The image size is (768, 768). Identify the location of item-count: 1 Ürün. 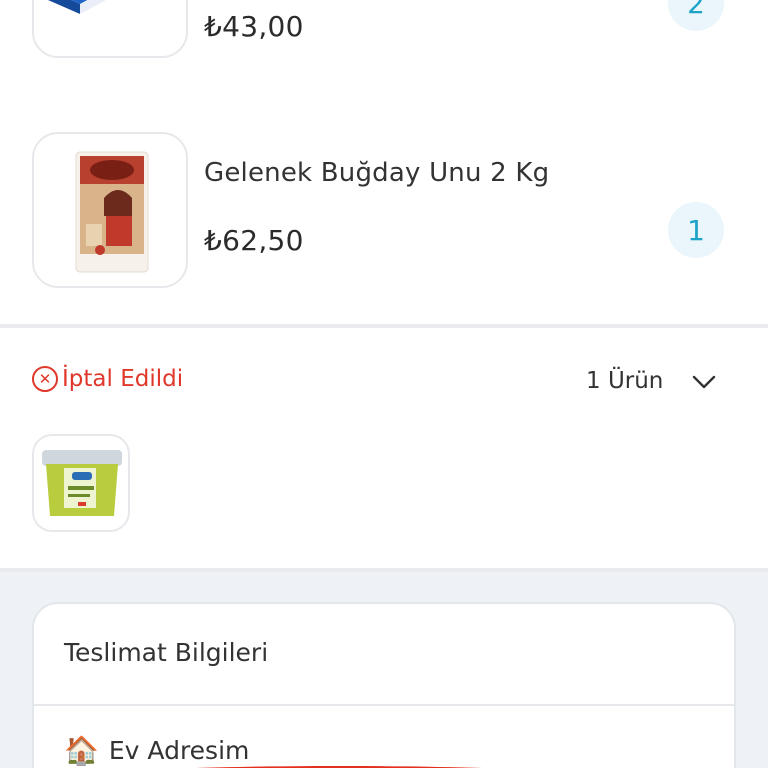
(625, 381).